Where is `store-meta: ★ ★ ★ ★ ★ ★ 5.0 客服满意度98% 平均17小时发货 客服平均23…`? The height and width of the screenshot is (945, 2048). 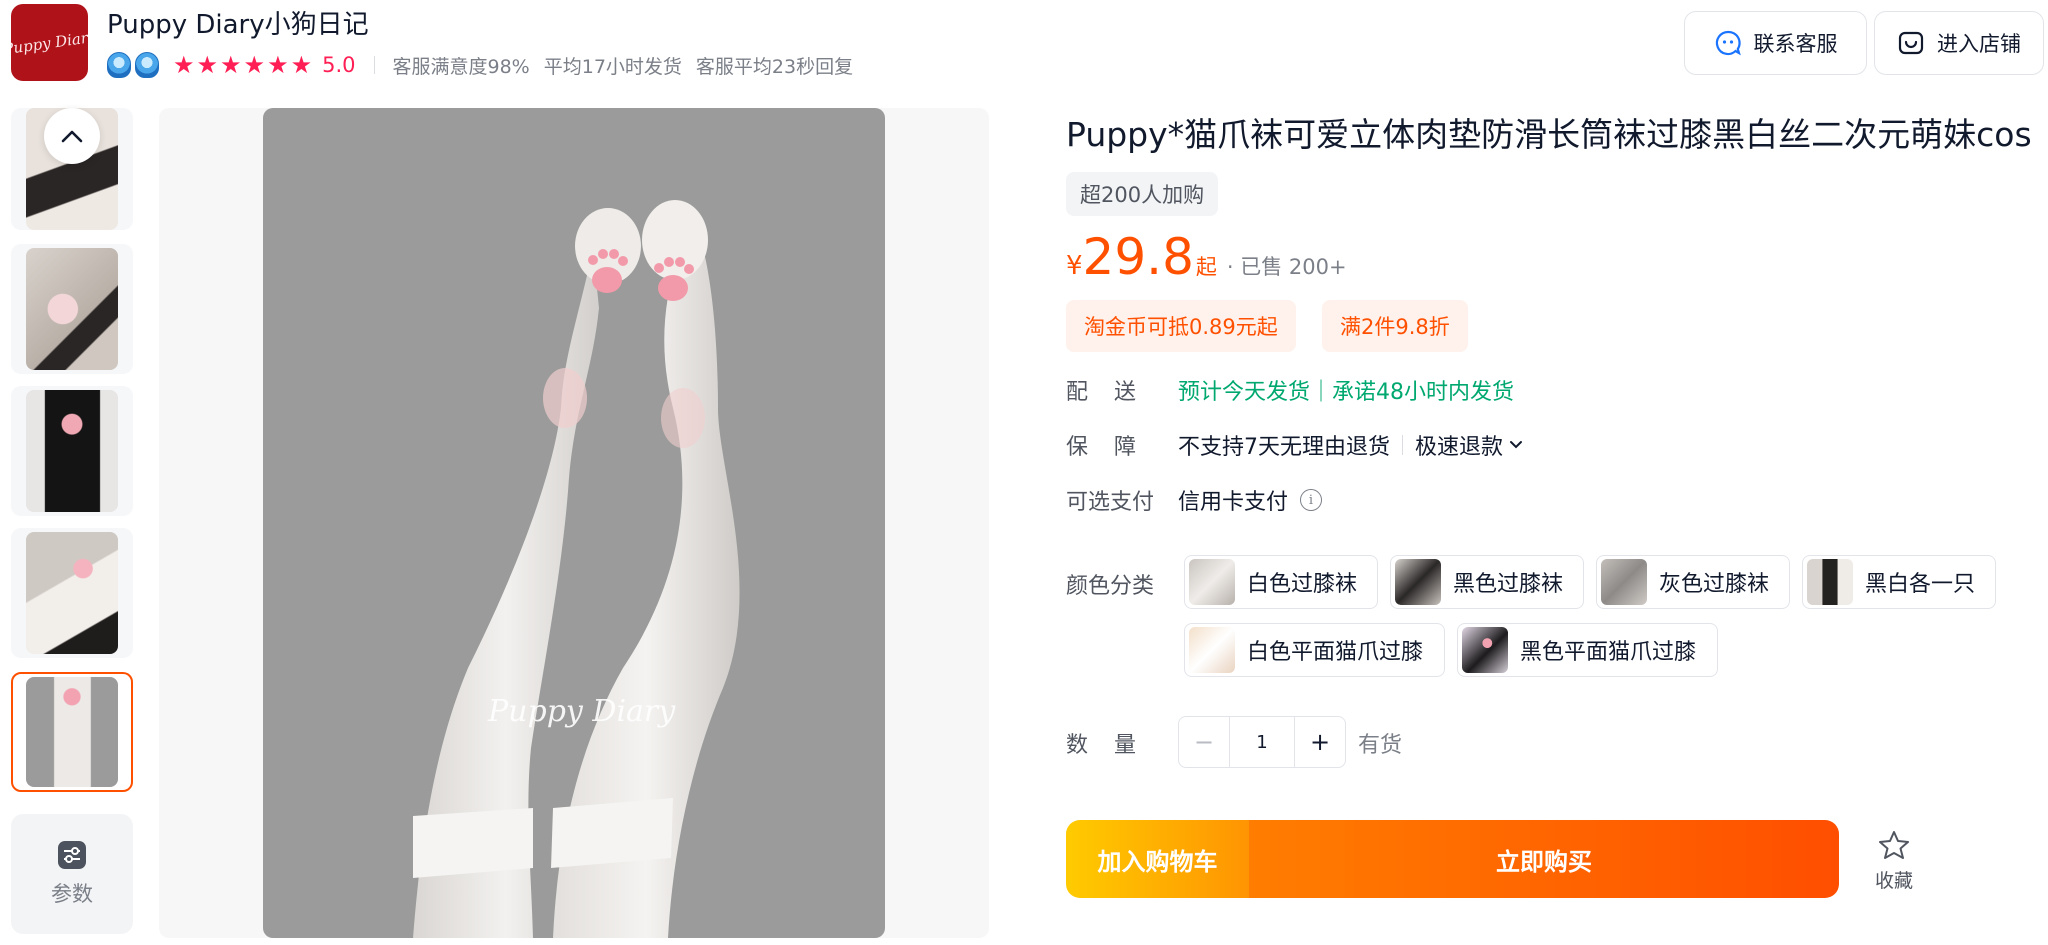
store-meta: ★ ★ ★ ★ ★ ★ 5.0 客服满意度98% 平均17小时发货 客服平均23… is located at coordinates (487, 65).